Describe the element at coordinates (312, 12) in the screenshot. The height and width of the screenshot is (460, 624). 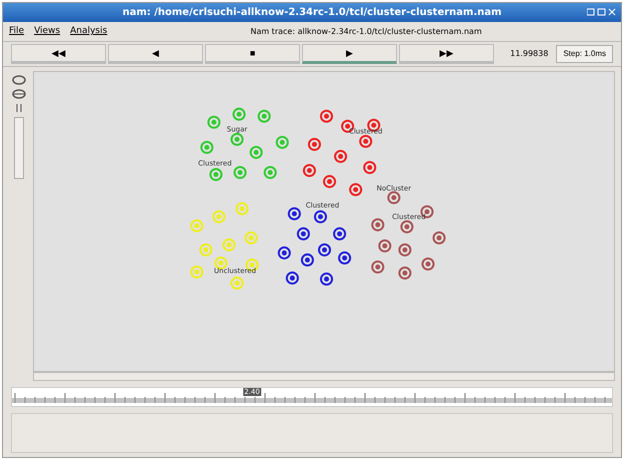
I see `window-title: nam: /home/crlsuchi-allknow-2.34rc-1.0/tcl/cluster-clusternam.nam` at that location.